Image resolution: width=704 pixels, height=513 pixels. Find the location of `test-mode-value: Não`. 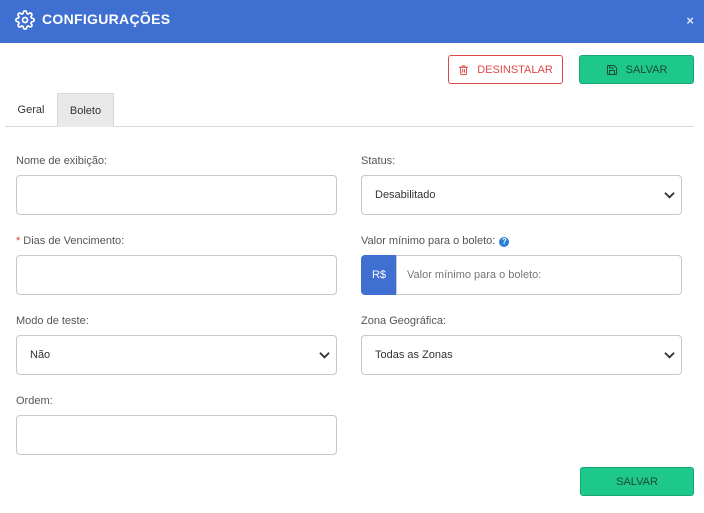

test-mode-value: Não is located at coordinates (40, 355).